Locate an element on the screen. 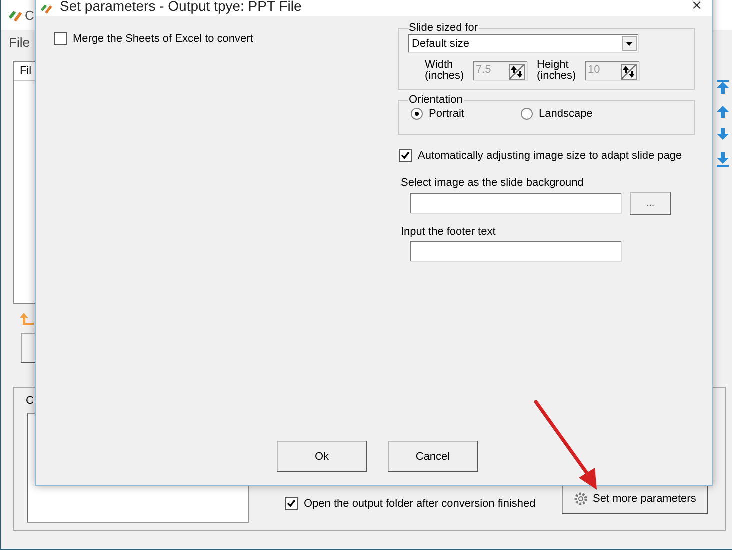 This screenshot has height=550, width=732. radio-label: Portrait is located at coordinates (446, 114).